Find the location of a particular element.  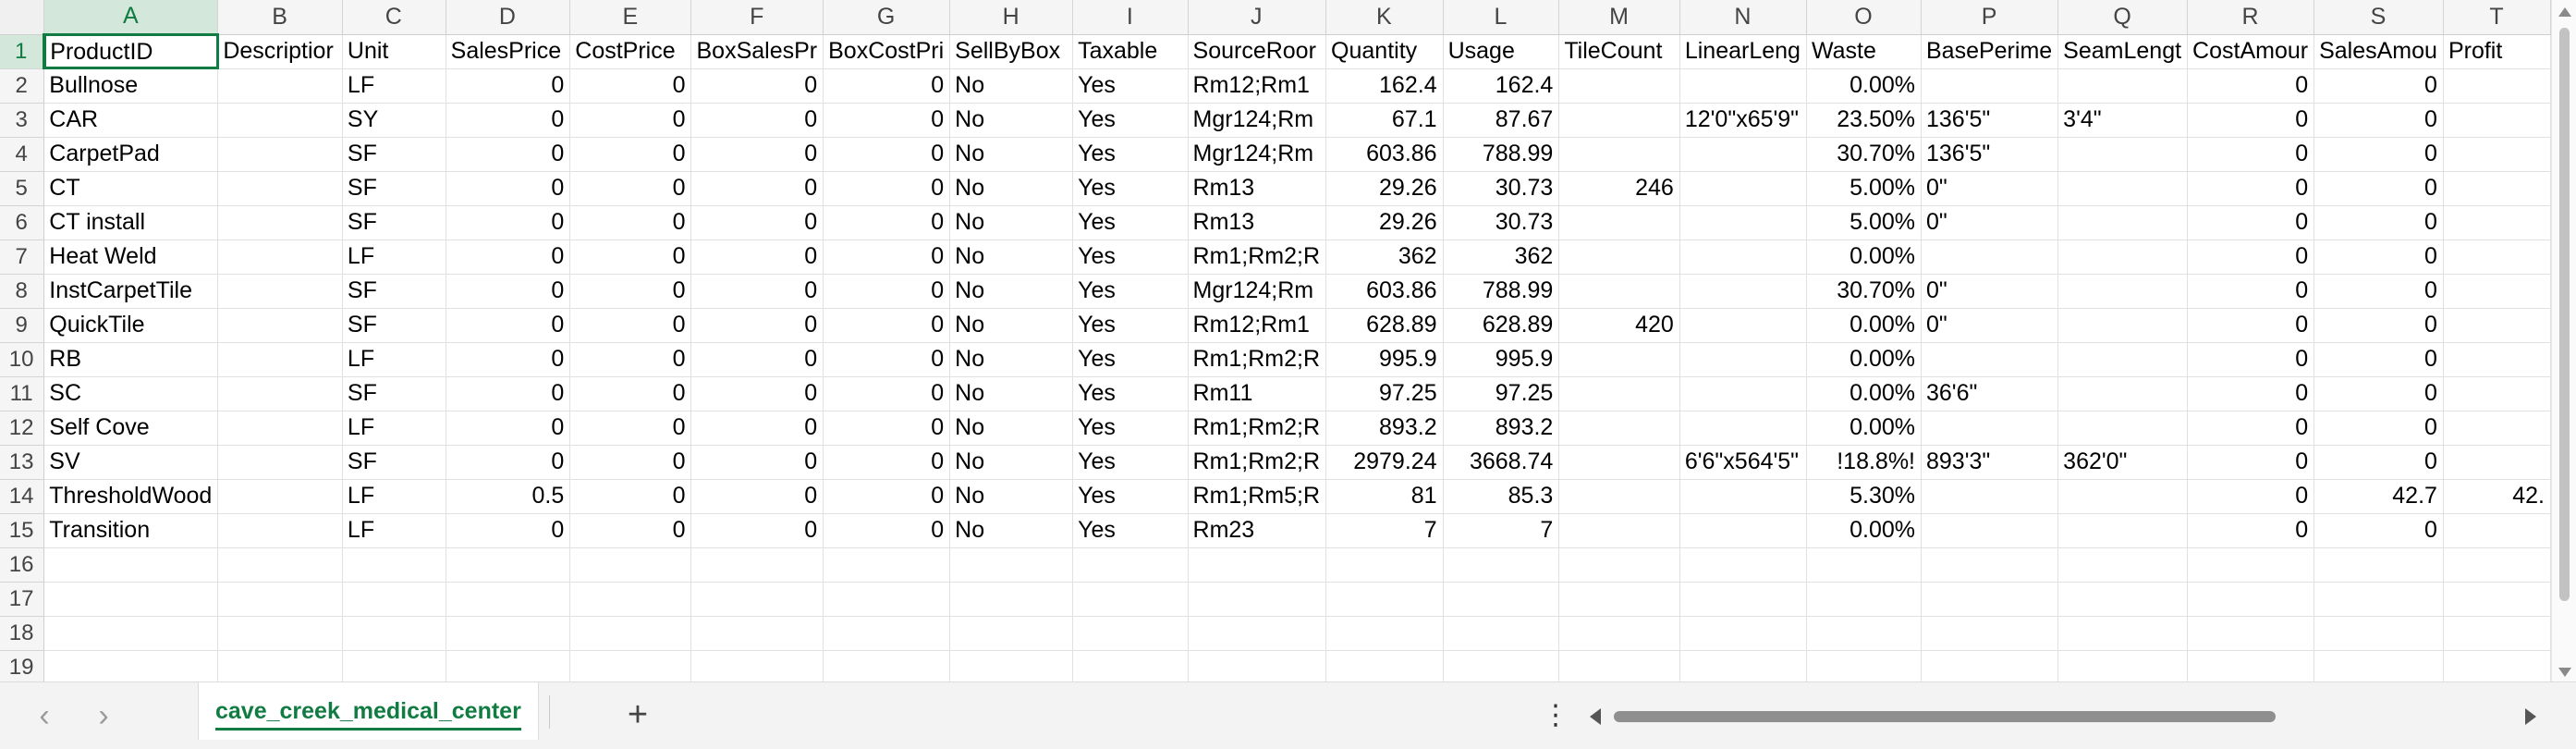

cell: Self Cove is located at coordinates (131, 428).